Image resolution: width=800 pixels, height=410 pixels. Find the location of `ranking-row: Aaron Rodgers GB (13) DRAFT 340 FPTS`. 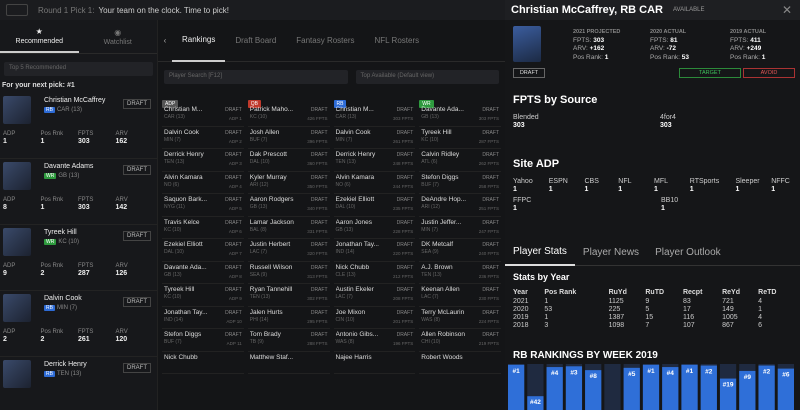

ranking-row: Aaron Rodgers GB (13) DRAFT 340 FPTS is located at coordinates (288, 205).